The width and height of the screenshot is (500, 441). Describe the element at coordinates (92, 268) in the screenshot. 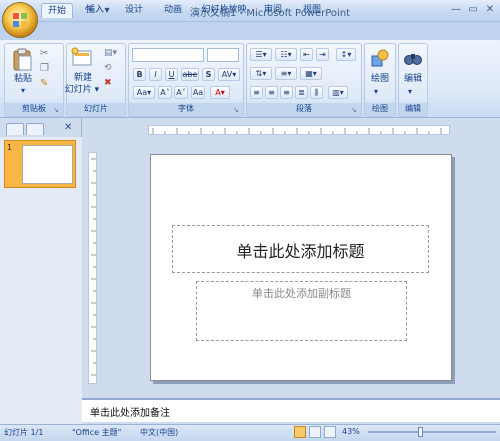

I see `vertical-ruler` at that location.